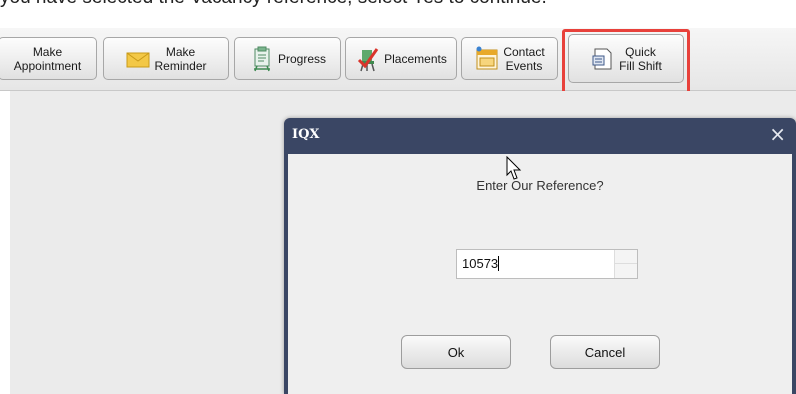 Image resolution: width=796 pixels, height=394 pixels. Describe the element at coordinates (625, 264) in the screenshot. I see `input-spin-button` at that location.